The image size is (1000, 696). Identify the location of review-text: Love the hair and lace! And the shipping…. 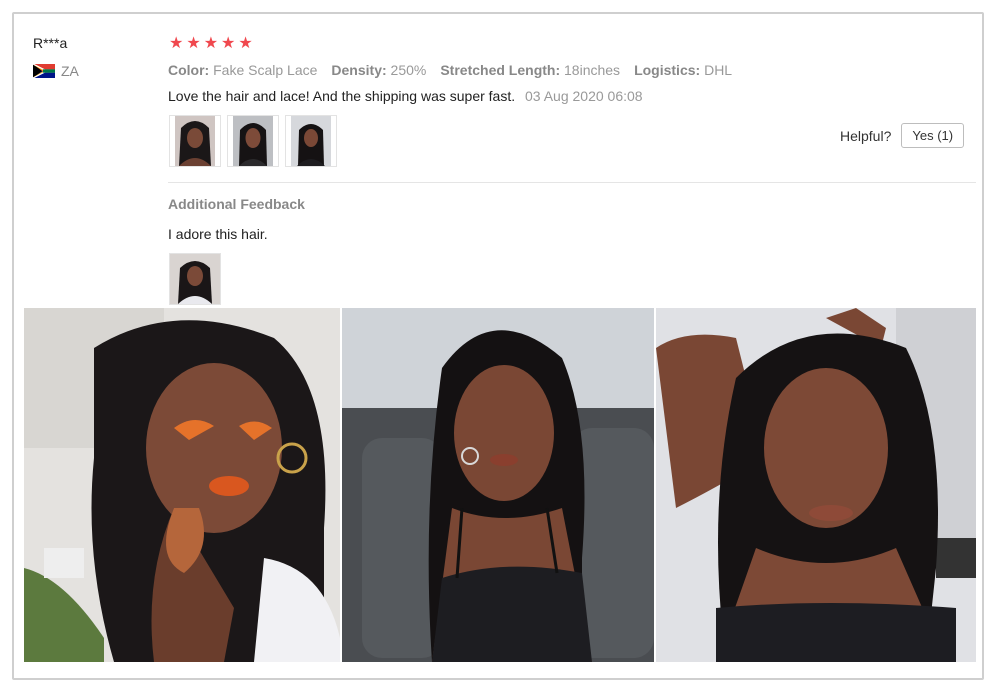
(342, 96).